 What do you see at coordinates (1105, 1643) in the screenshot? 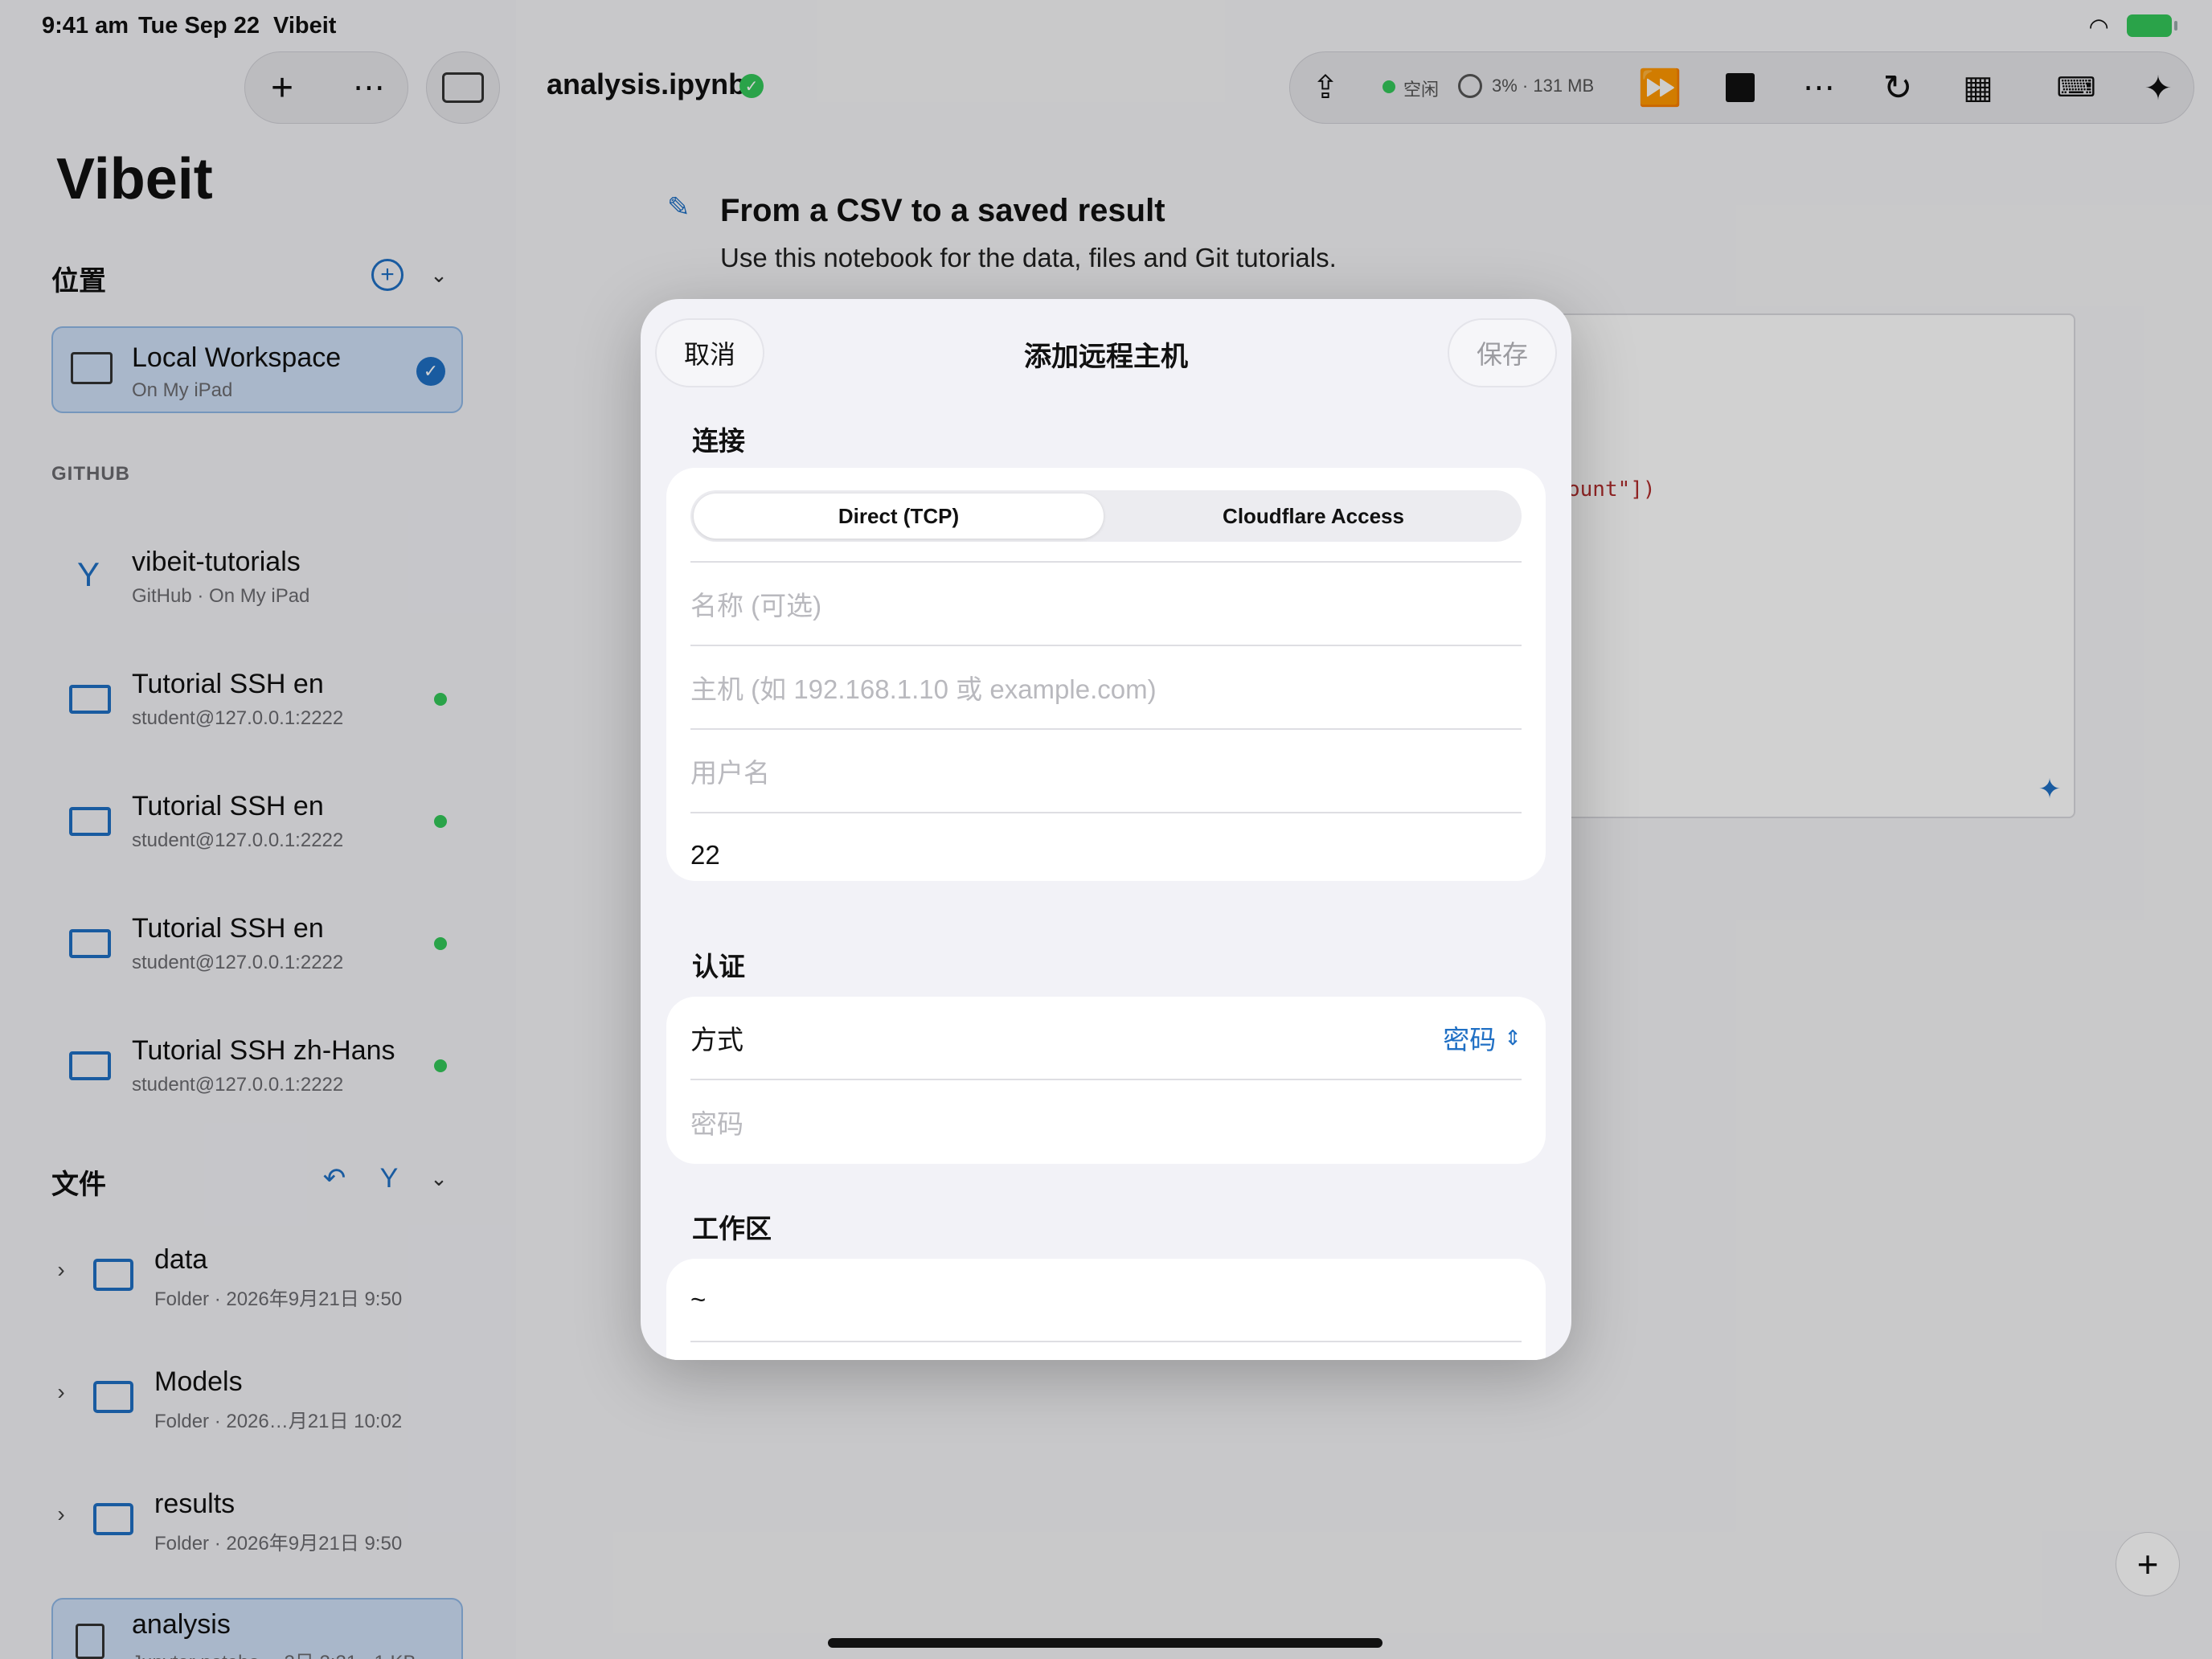
I see `home-indicator` at bounding box center [1105, 1643].